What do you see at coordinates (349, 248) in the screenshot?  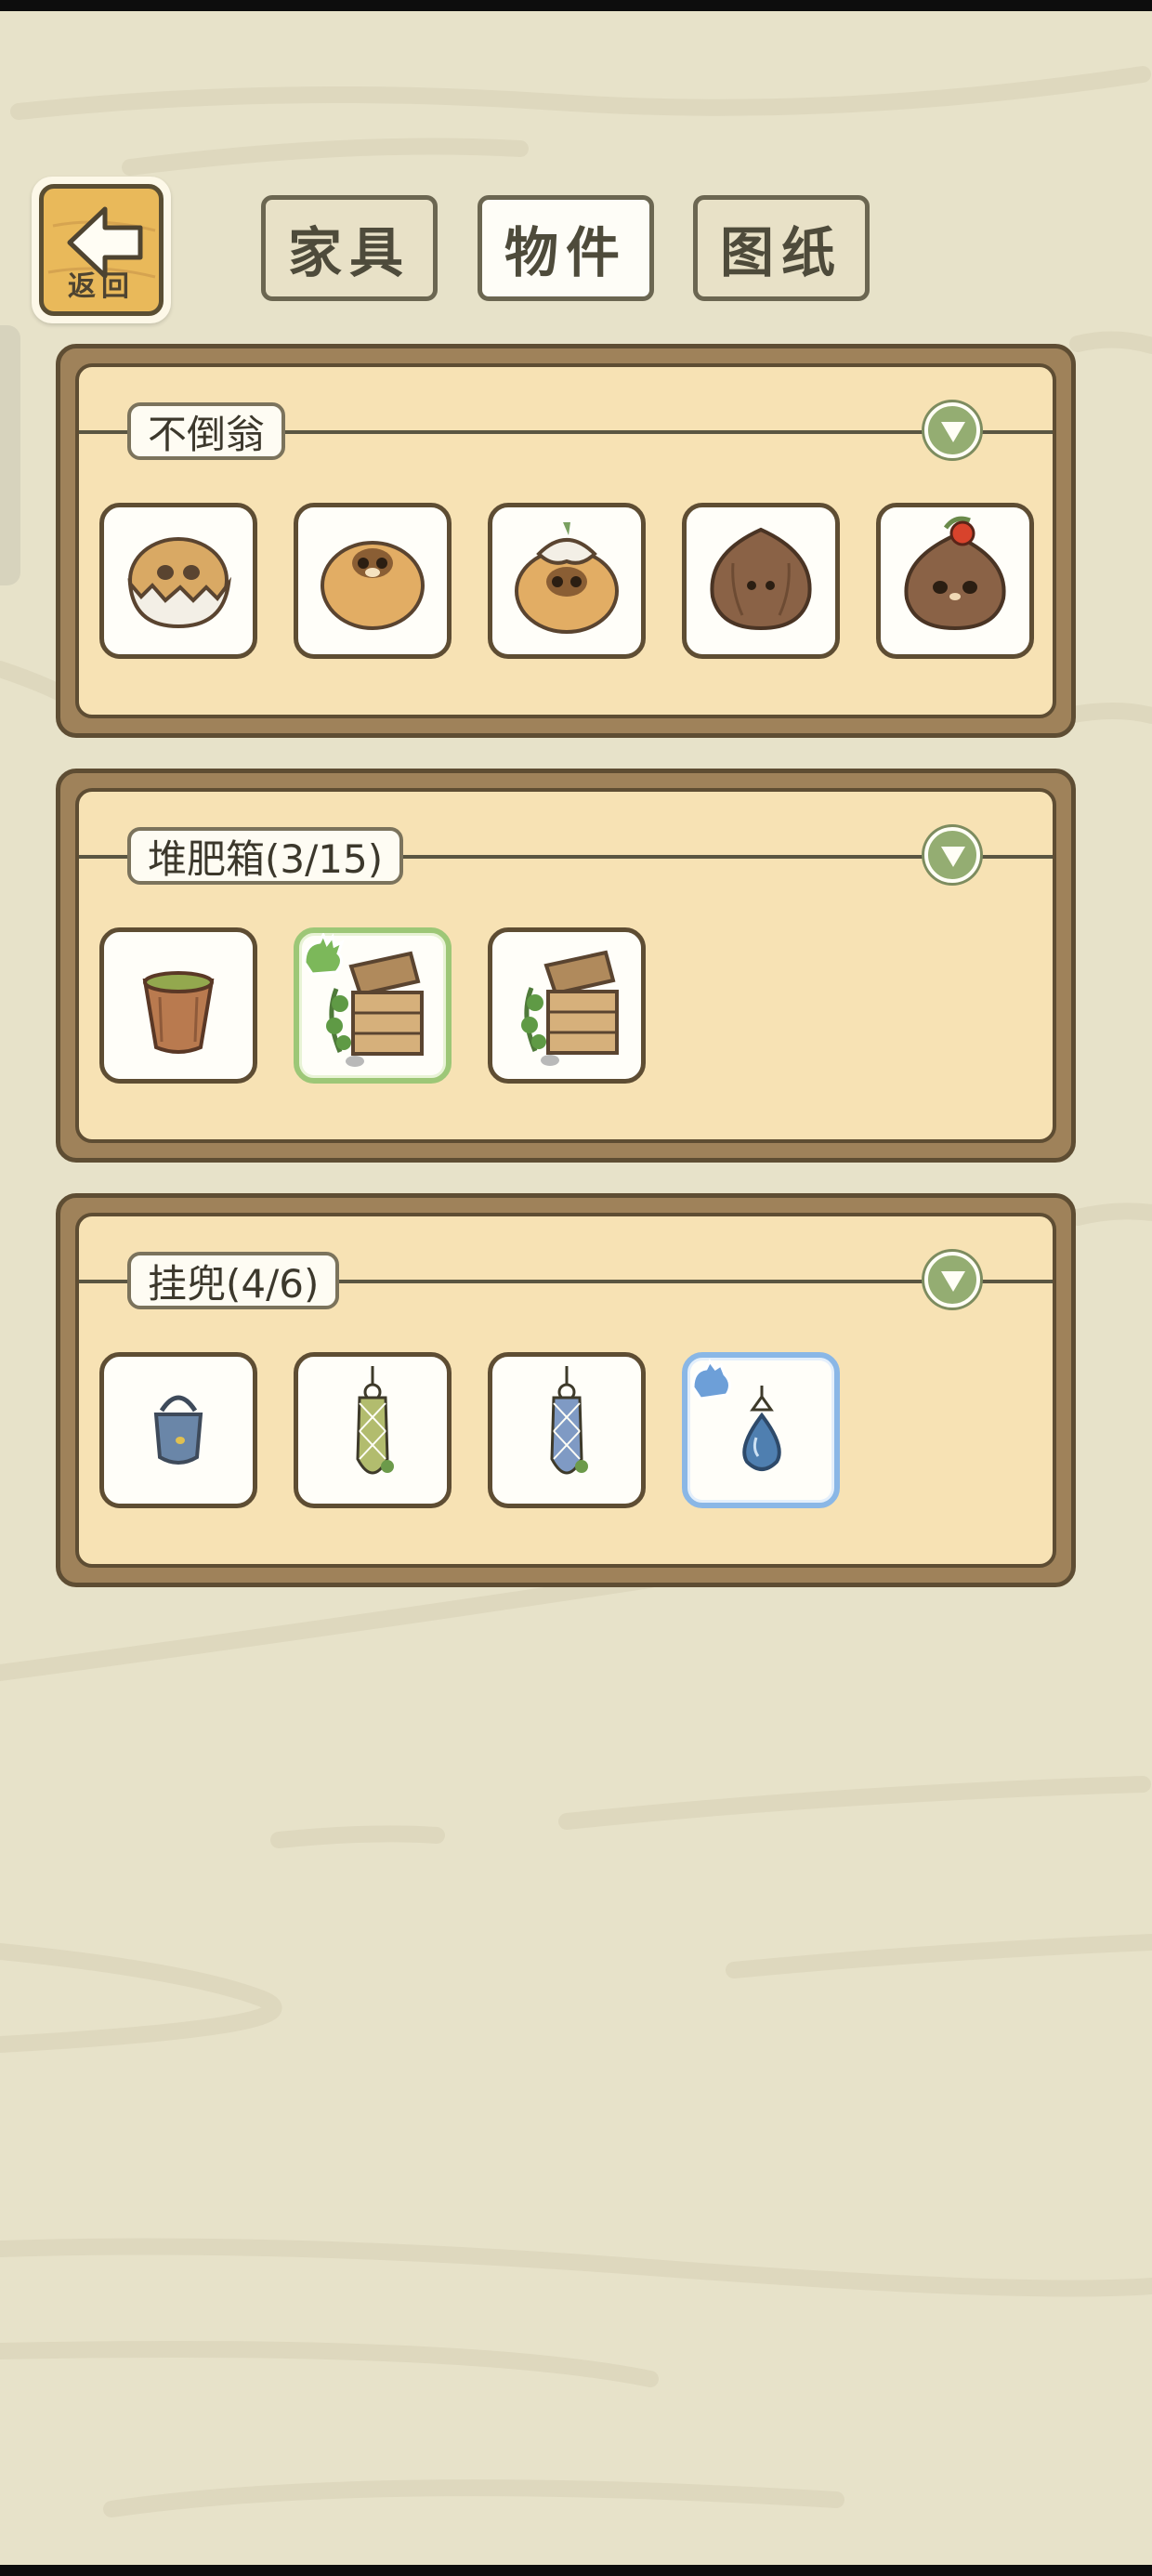 I see `tab-furniture: 家具` at bounding box center [349, 248].